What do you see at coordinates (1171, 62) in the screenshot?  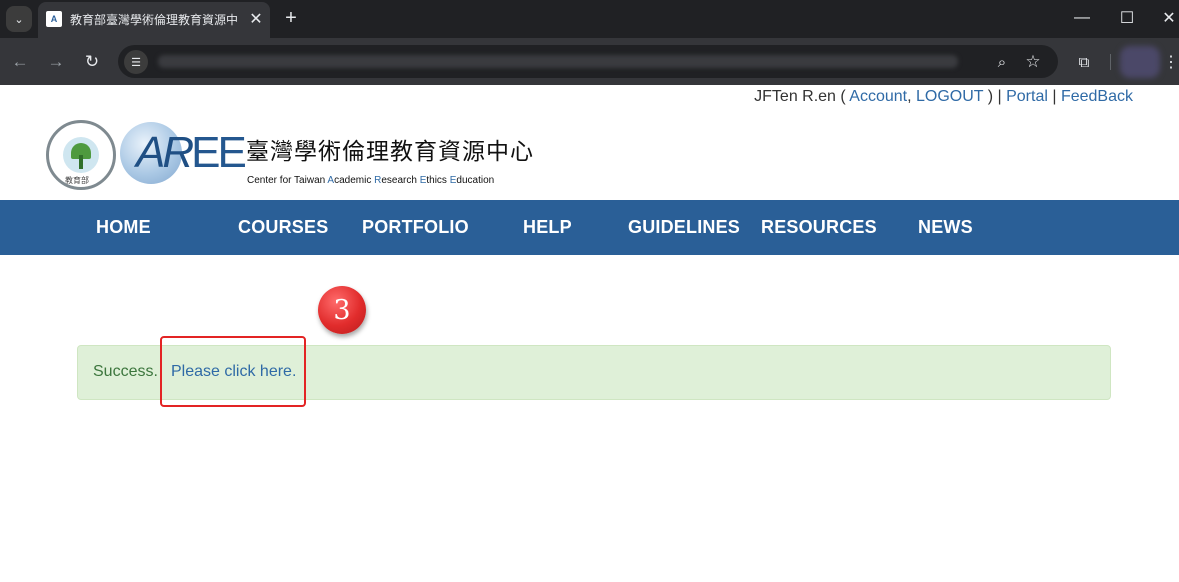 I see `browser-menu-icon: ⋮` at bounding box center [1171, 62].